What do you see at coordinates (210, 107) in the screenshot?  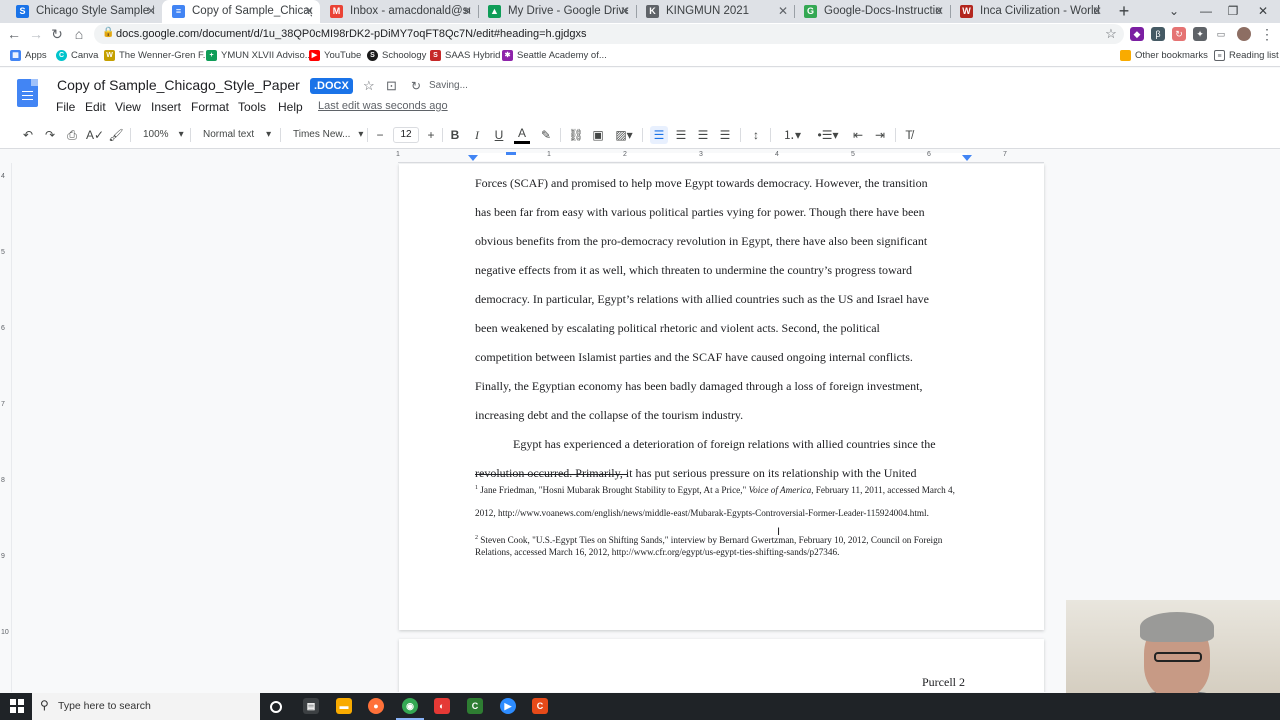 I see `menu-format: Format` at bounding box center [210, 107].